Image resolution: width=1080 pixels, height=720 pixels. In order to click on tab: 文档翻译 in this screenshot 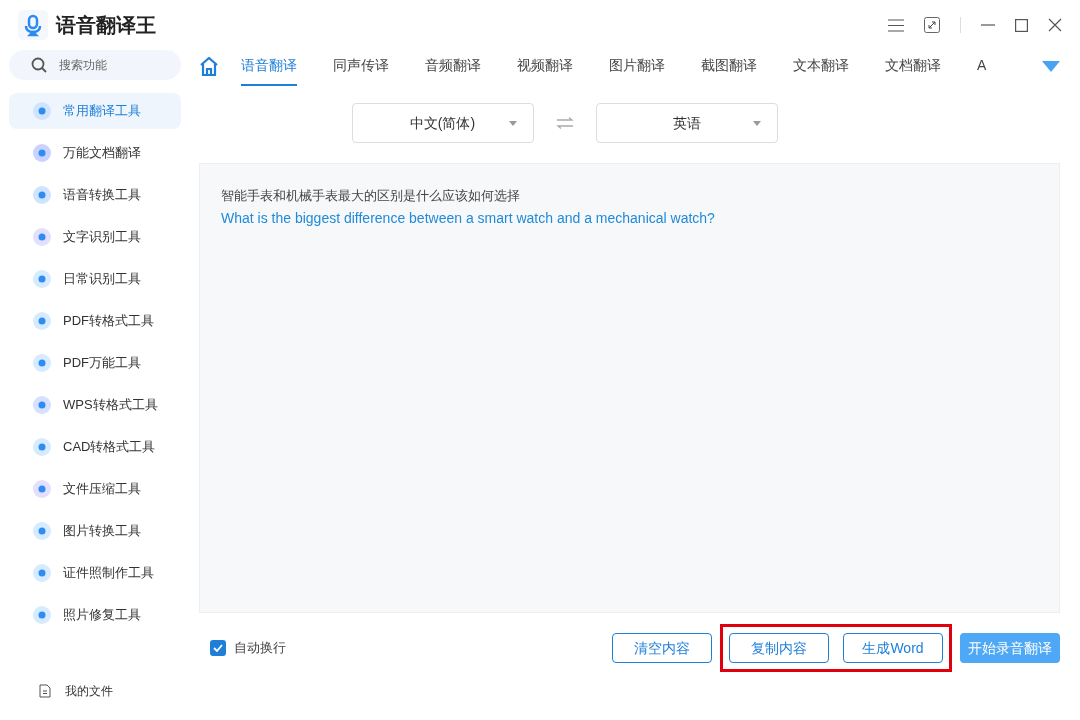, I will do `click(913, 66)`.